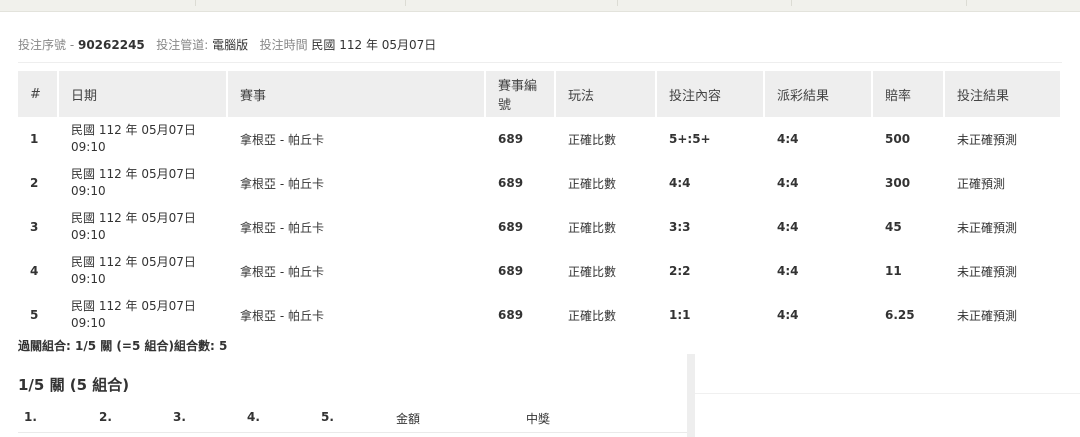  I want to click on row-index: 3, so click(34, 227).